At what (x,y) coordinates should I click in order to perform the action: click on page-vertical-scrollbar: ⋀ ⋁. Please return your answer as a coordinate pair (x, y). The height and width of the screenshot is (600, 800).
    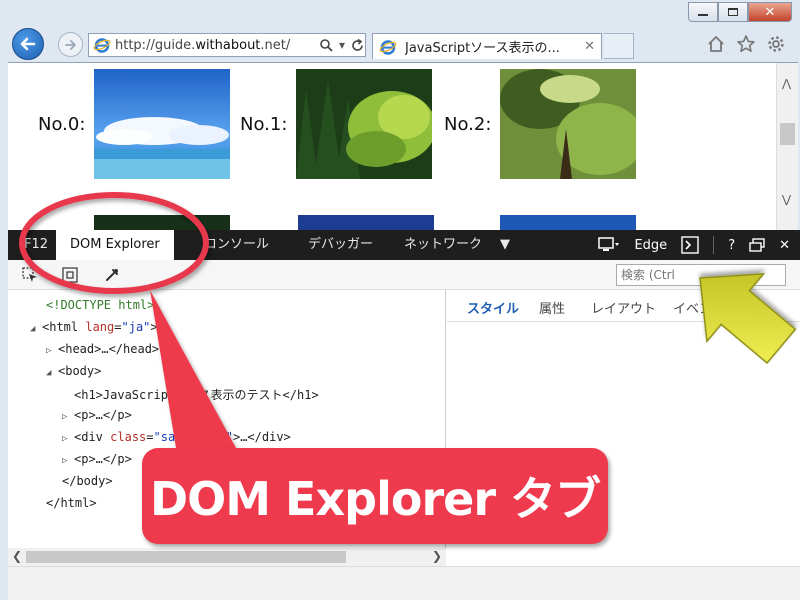
    Looking at the image, I should click on (787, 146).